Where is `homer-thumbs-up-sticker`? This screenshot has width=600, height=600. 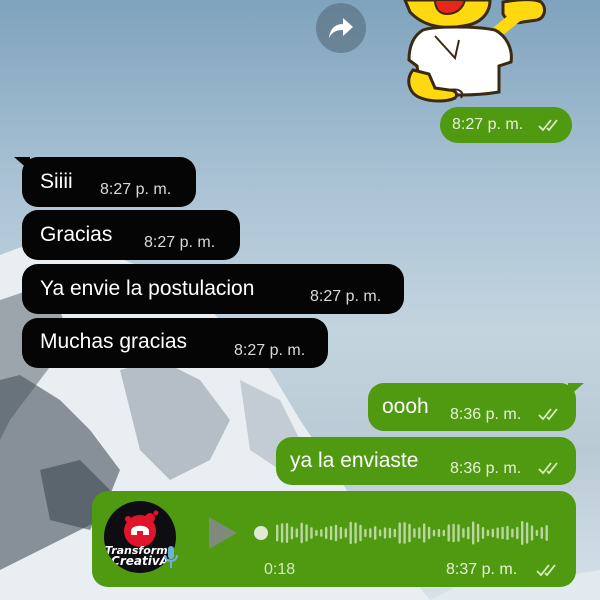 homer-thumbs-up-sticker is located at coordinates (474, 51).